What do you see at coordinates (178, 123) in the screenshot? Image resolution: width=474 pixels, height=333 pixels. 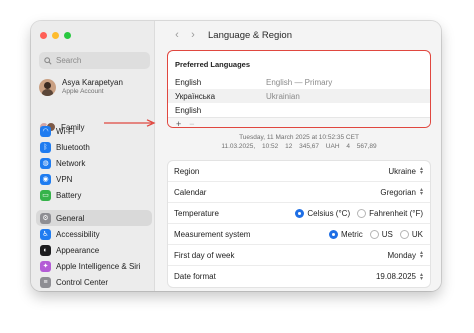 I see `add-language-button: +` at bounding box center [178, 123].